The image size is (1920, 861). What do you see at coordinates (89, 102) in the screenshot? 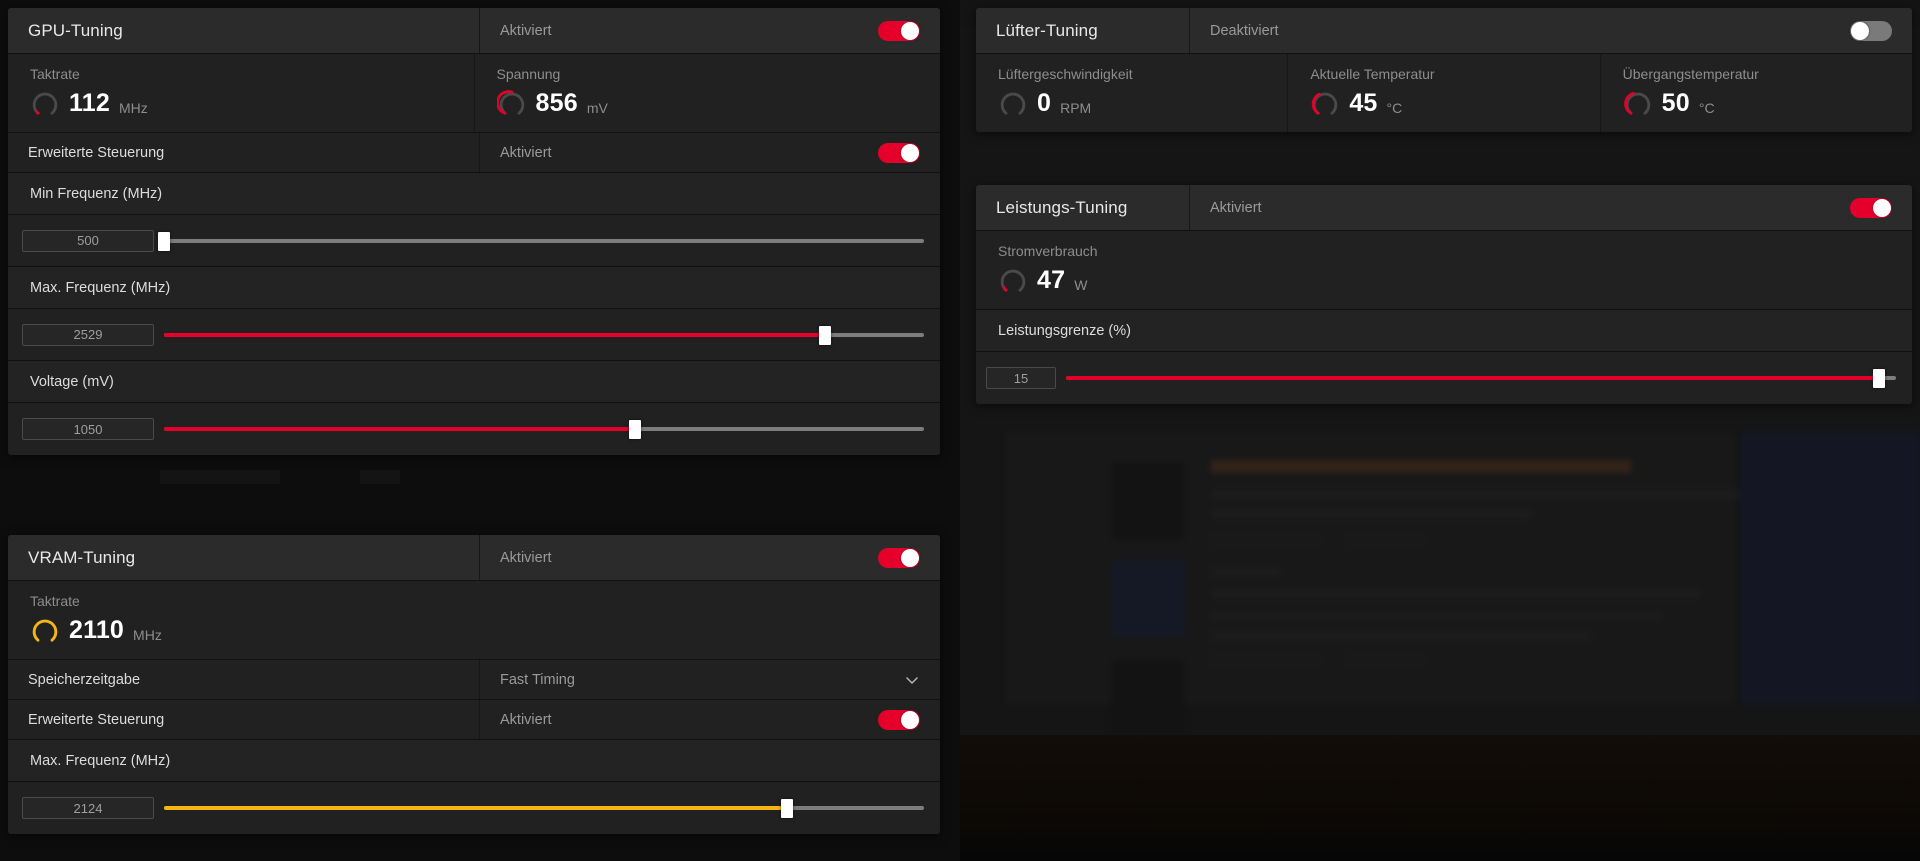
I see `gpu-metric-clock-value: 112` at bounding box center [89, 102].